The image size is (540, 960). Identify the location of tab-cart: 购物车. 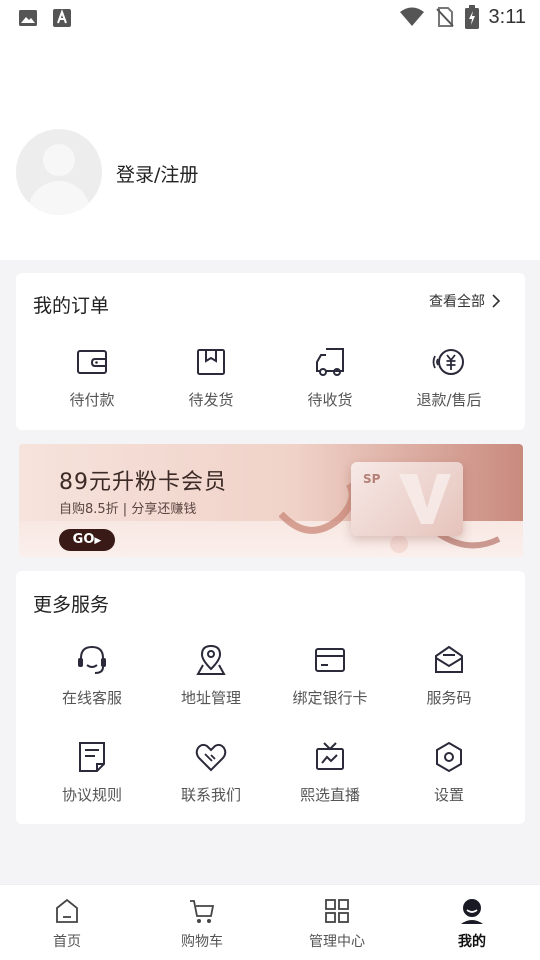
(202, 924).